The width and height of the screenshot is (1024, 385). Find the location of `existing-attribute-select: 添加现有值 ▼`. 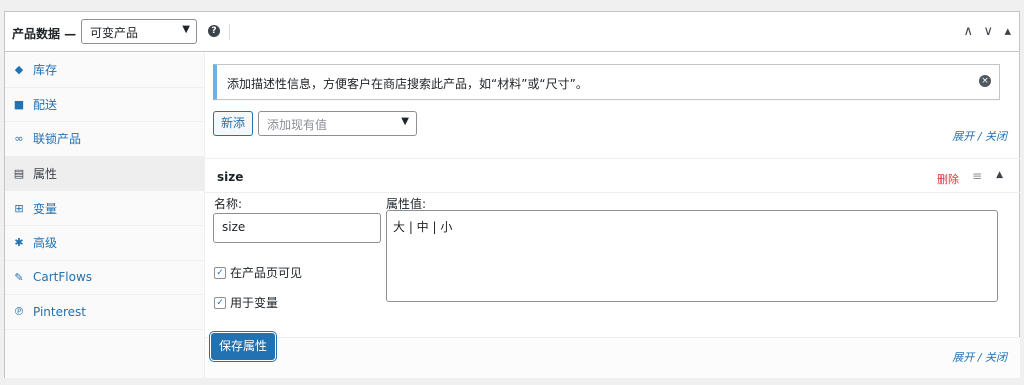

existing-attribute-select: 添加现有值 ▼ is located at coordinates (337, 123).